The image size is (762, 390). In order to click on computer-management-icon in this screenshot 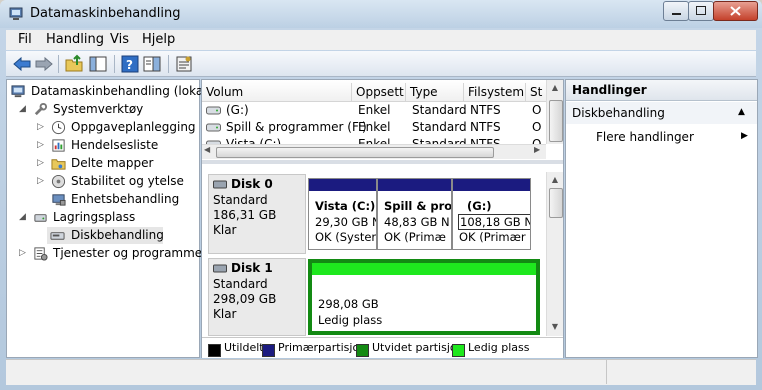, I will do `click(16, 13)`.